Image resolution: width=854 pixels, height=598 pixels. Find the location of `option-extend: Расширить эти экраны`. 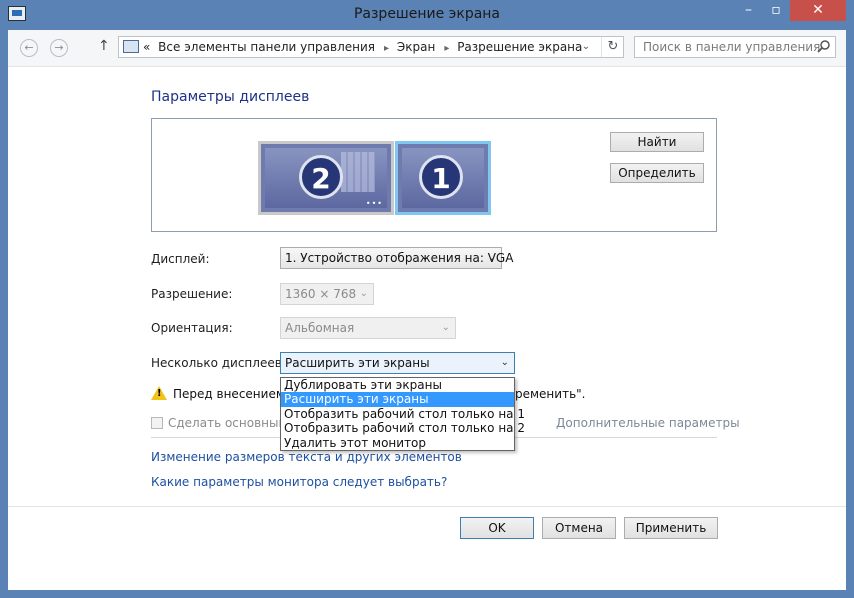

option-extend: Расширить эти экраны is located at coordinates (397, 399).